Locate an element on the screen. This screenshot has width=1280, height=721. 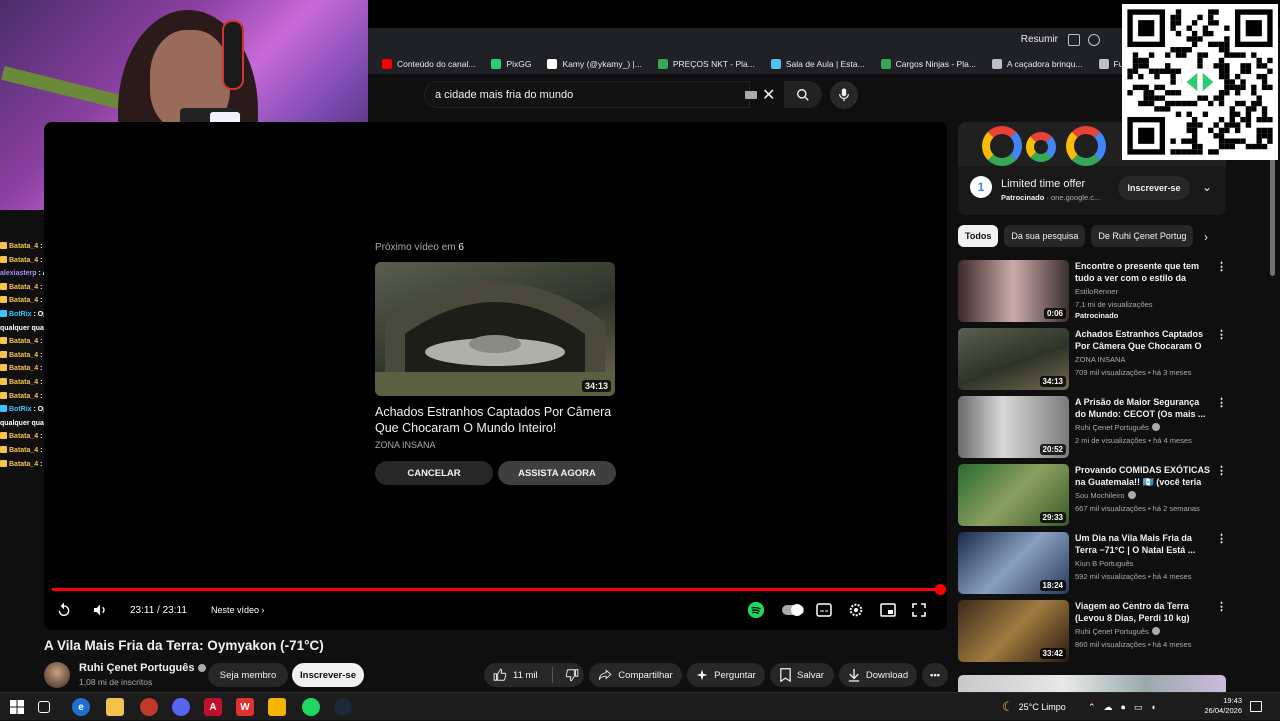
bookmark-item: PixGG is located at coordinates (511, 64).